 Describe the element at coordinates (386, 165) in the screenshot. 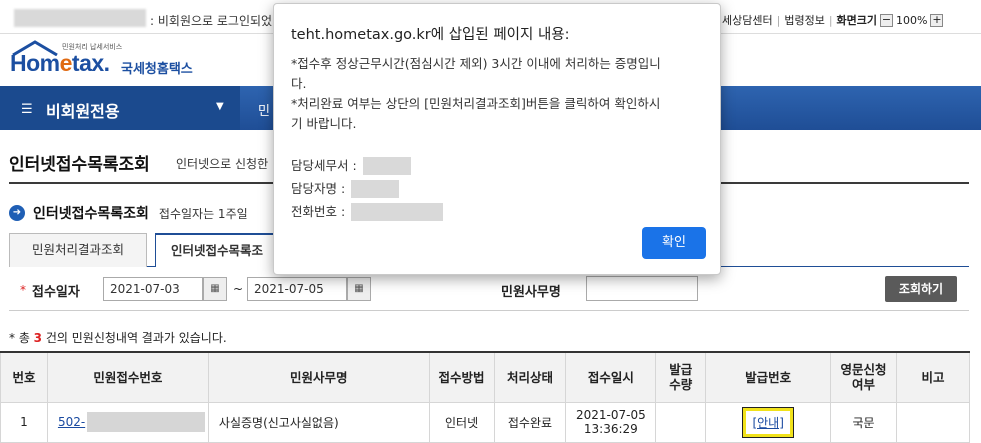

I see `blurred-office` at that location.